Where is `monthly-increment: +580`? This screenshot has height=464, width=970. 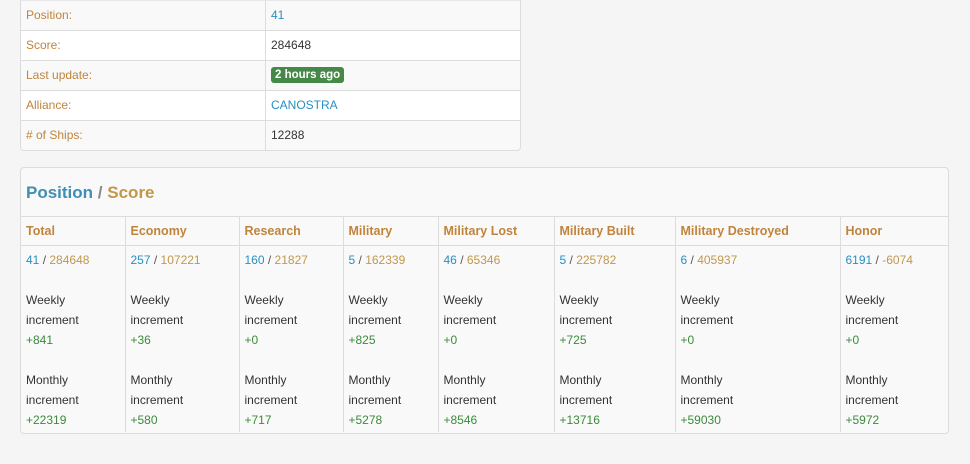
monthly-increment: +580 is located at coordinates (144, 420).